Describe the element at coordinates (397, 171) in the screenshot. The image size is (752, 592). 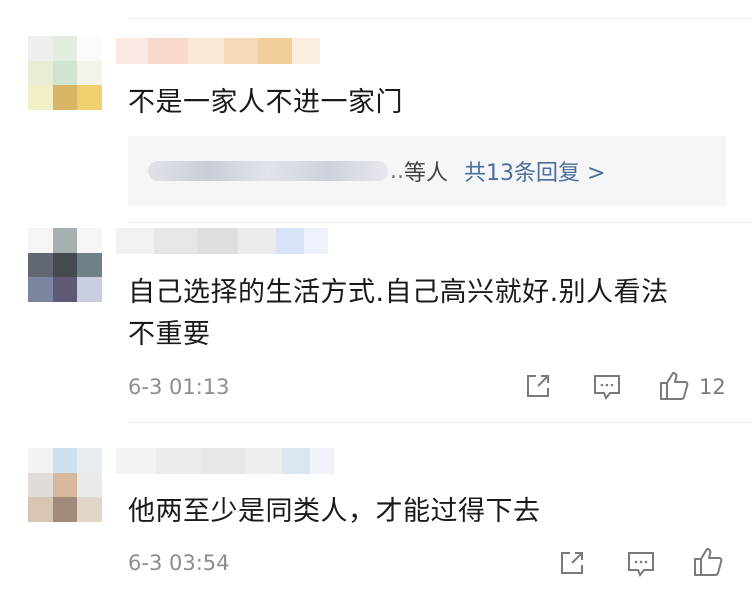
I see `reply-ellipsis: ..` at that location.